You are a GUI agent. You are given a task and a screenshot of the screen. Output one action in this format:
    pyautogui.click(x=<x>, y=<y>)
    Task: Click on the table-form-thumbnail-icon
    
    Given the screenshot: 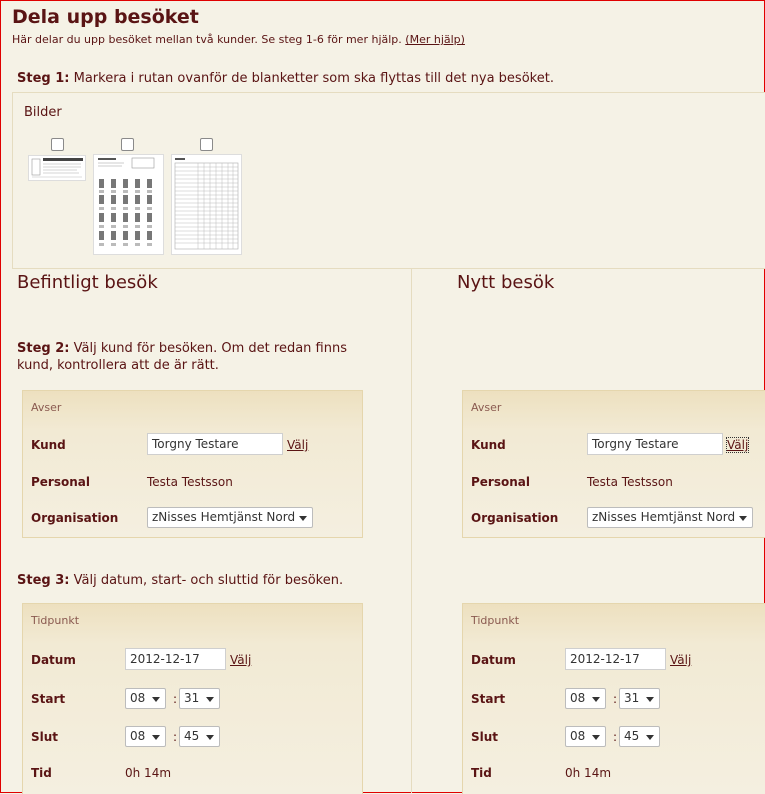 What is the action you would take?
    pyautogui.click(x=206, y=204)
    